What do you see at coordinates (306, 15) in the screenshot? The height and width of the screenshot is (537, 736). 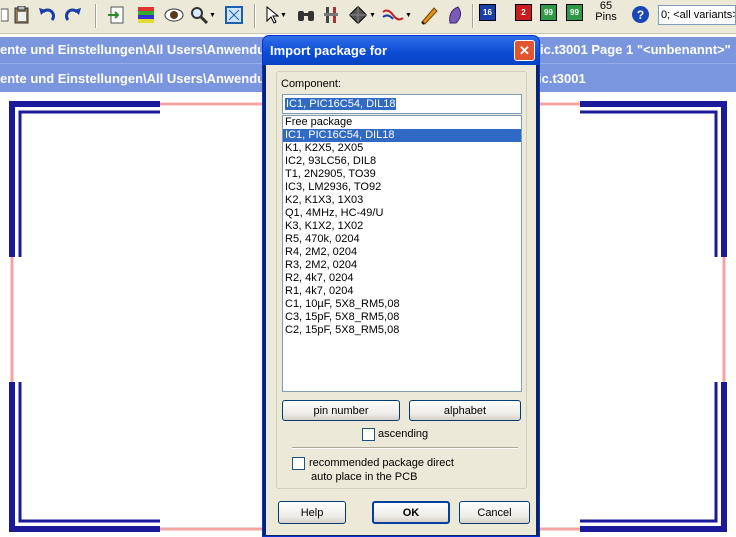 I see `binoculars-icon` at bounding box center [306, 15].